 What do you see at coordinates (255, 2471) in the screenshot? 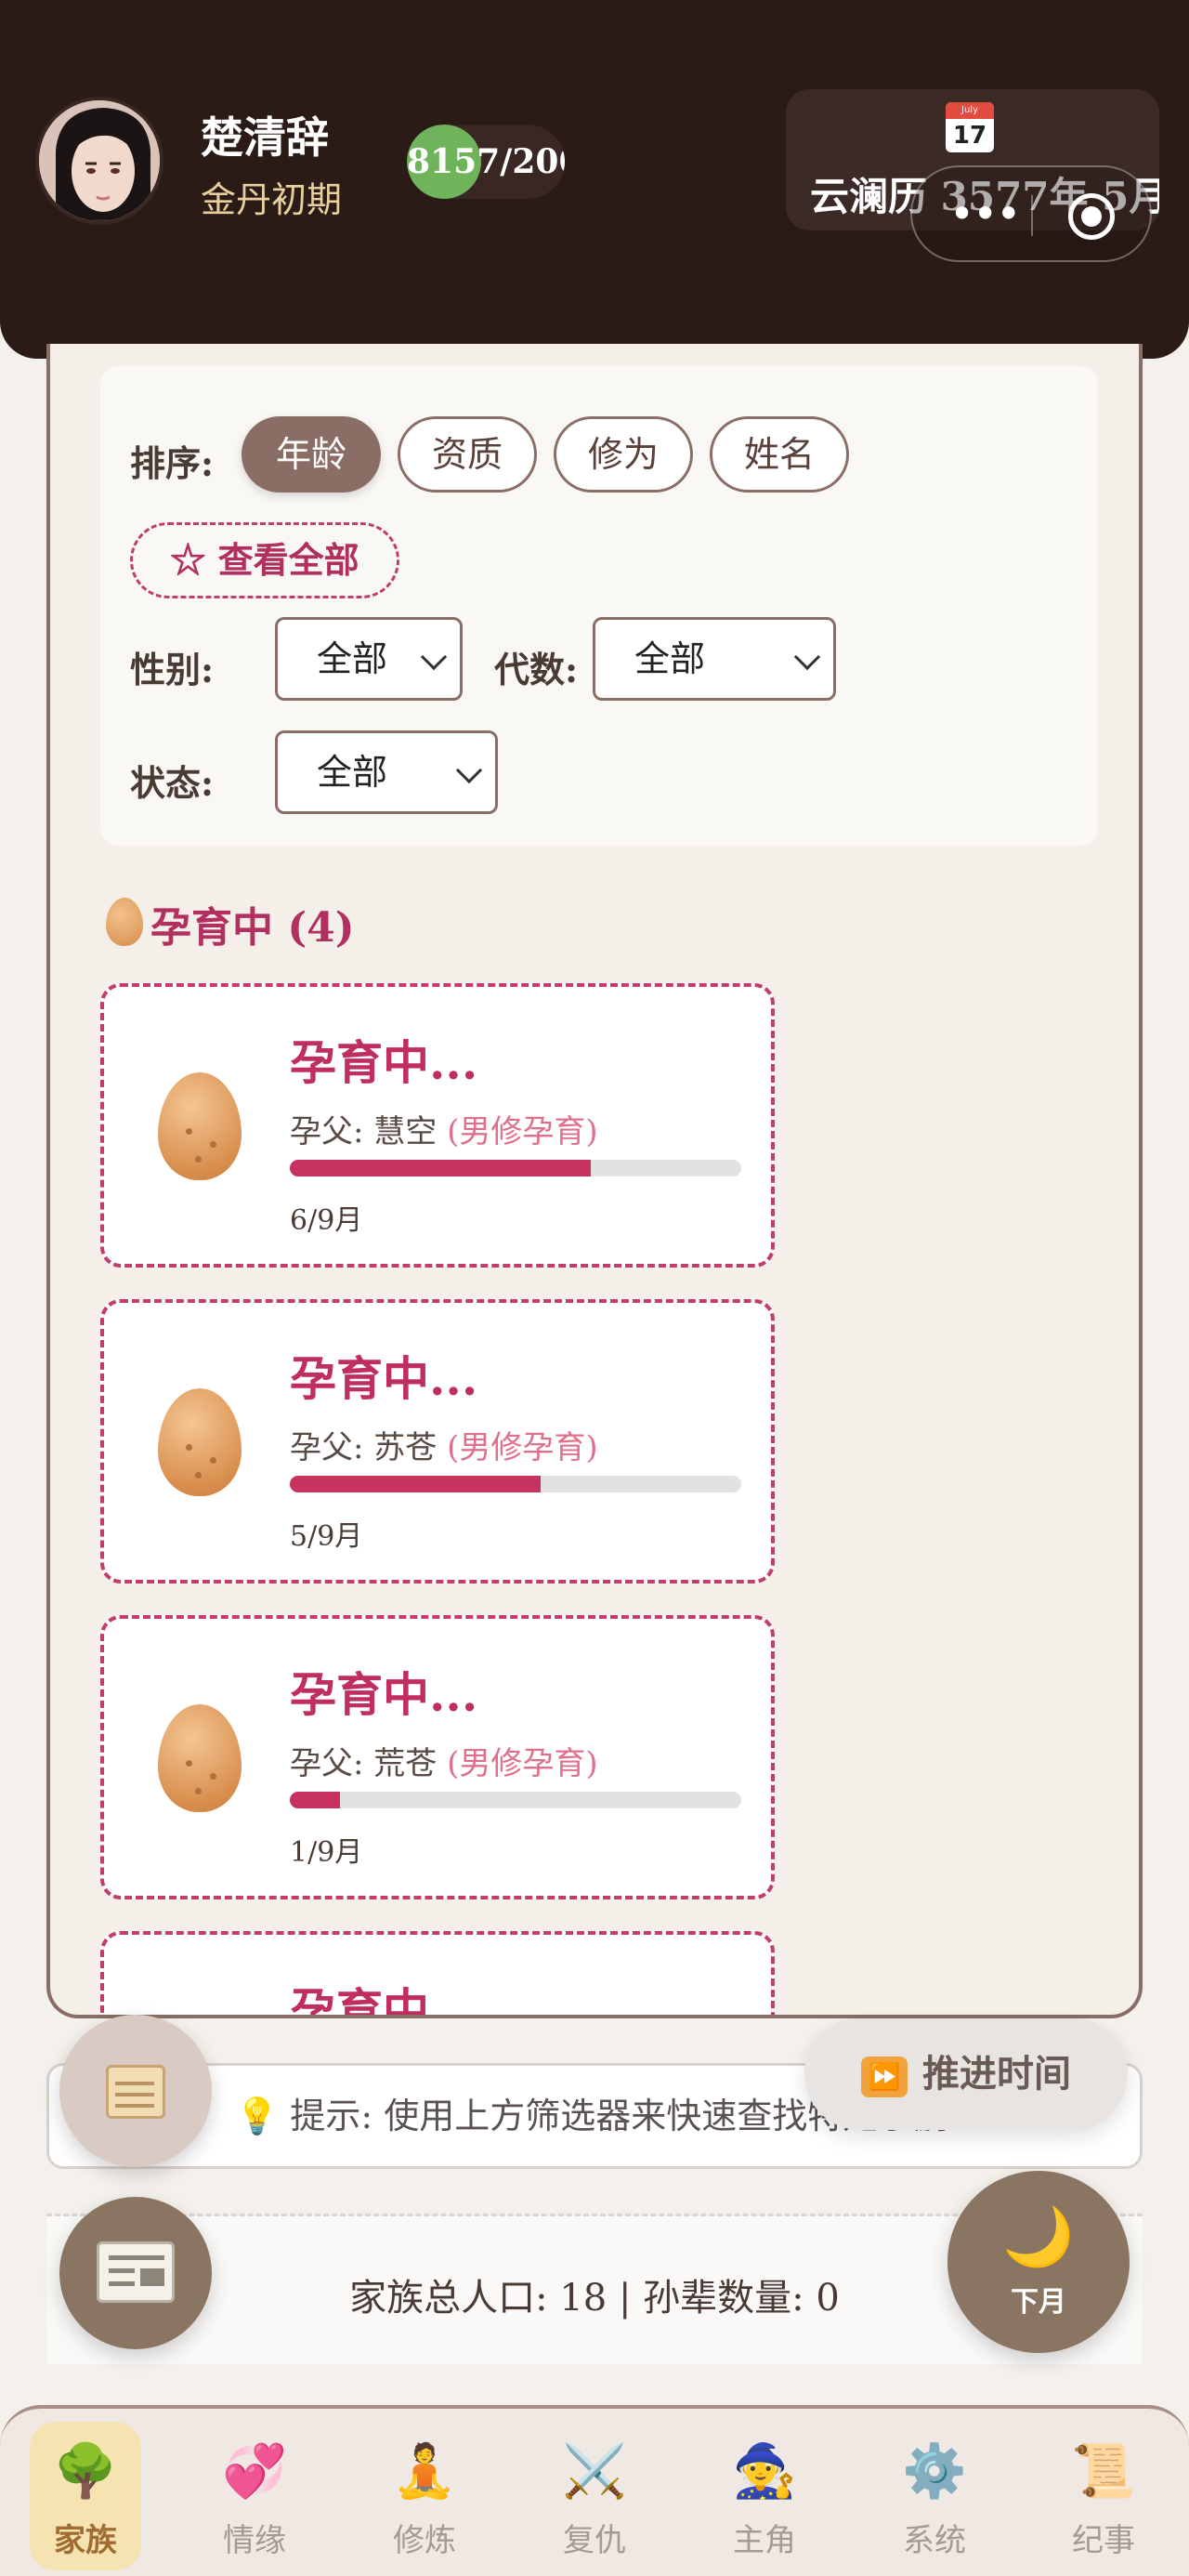
I see `hearts-icon: 💞` at bounding box center [255, 2471].